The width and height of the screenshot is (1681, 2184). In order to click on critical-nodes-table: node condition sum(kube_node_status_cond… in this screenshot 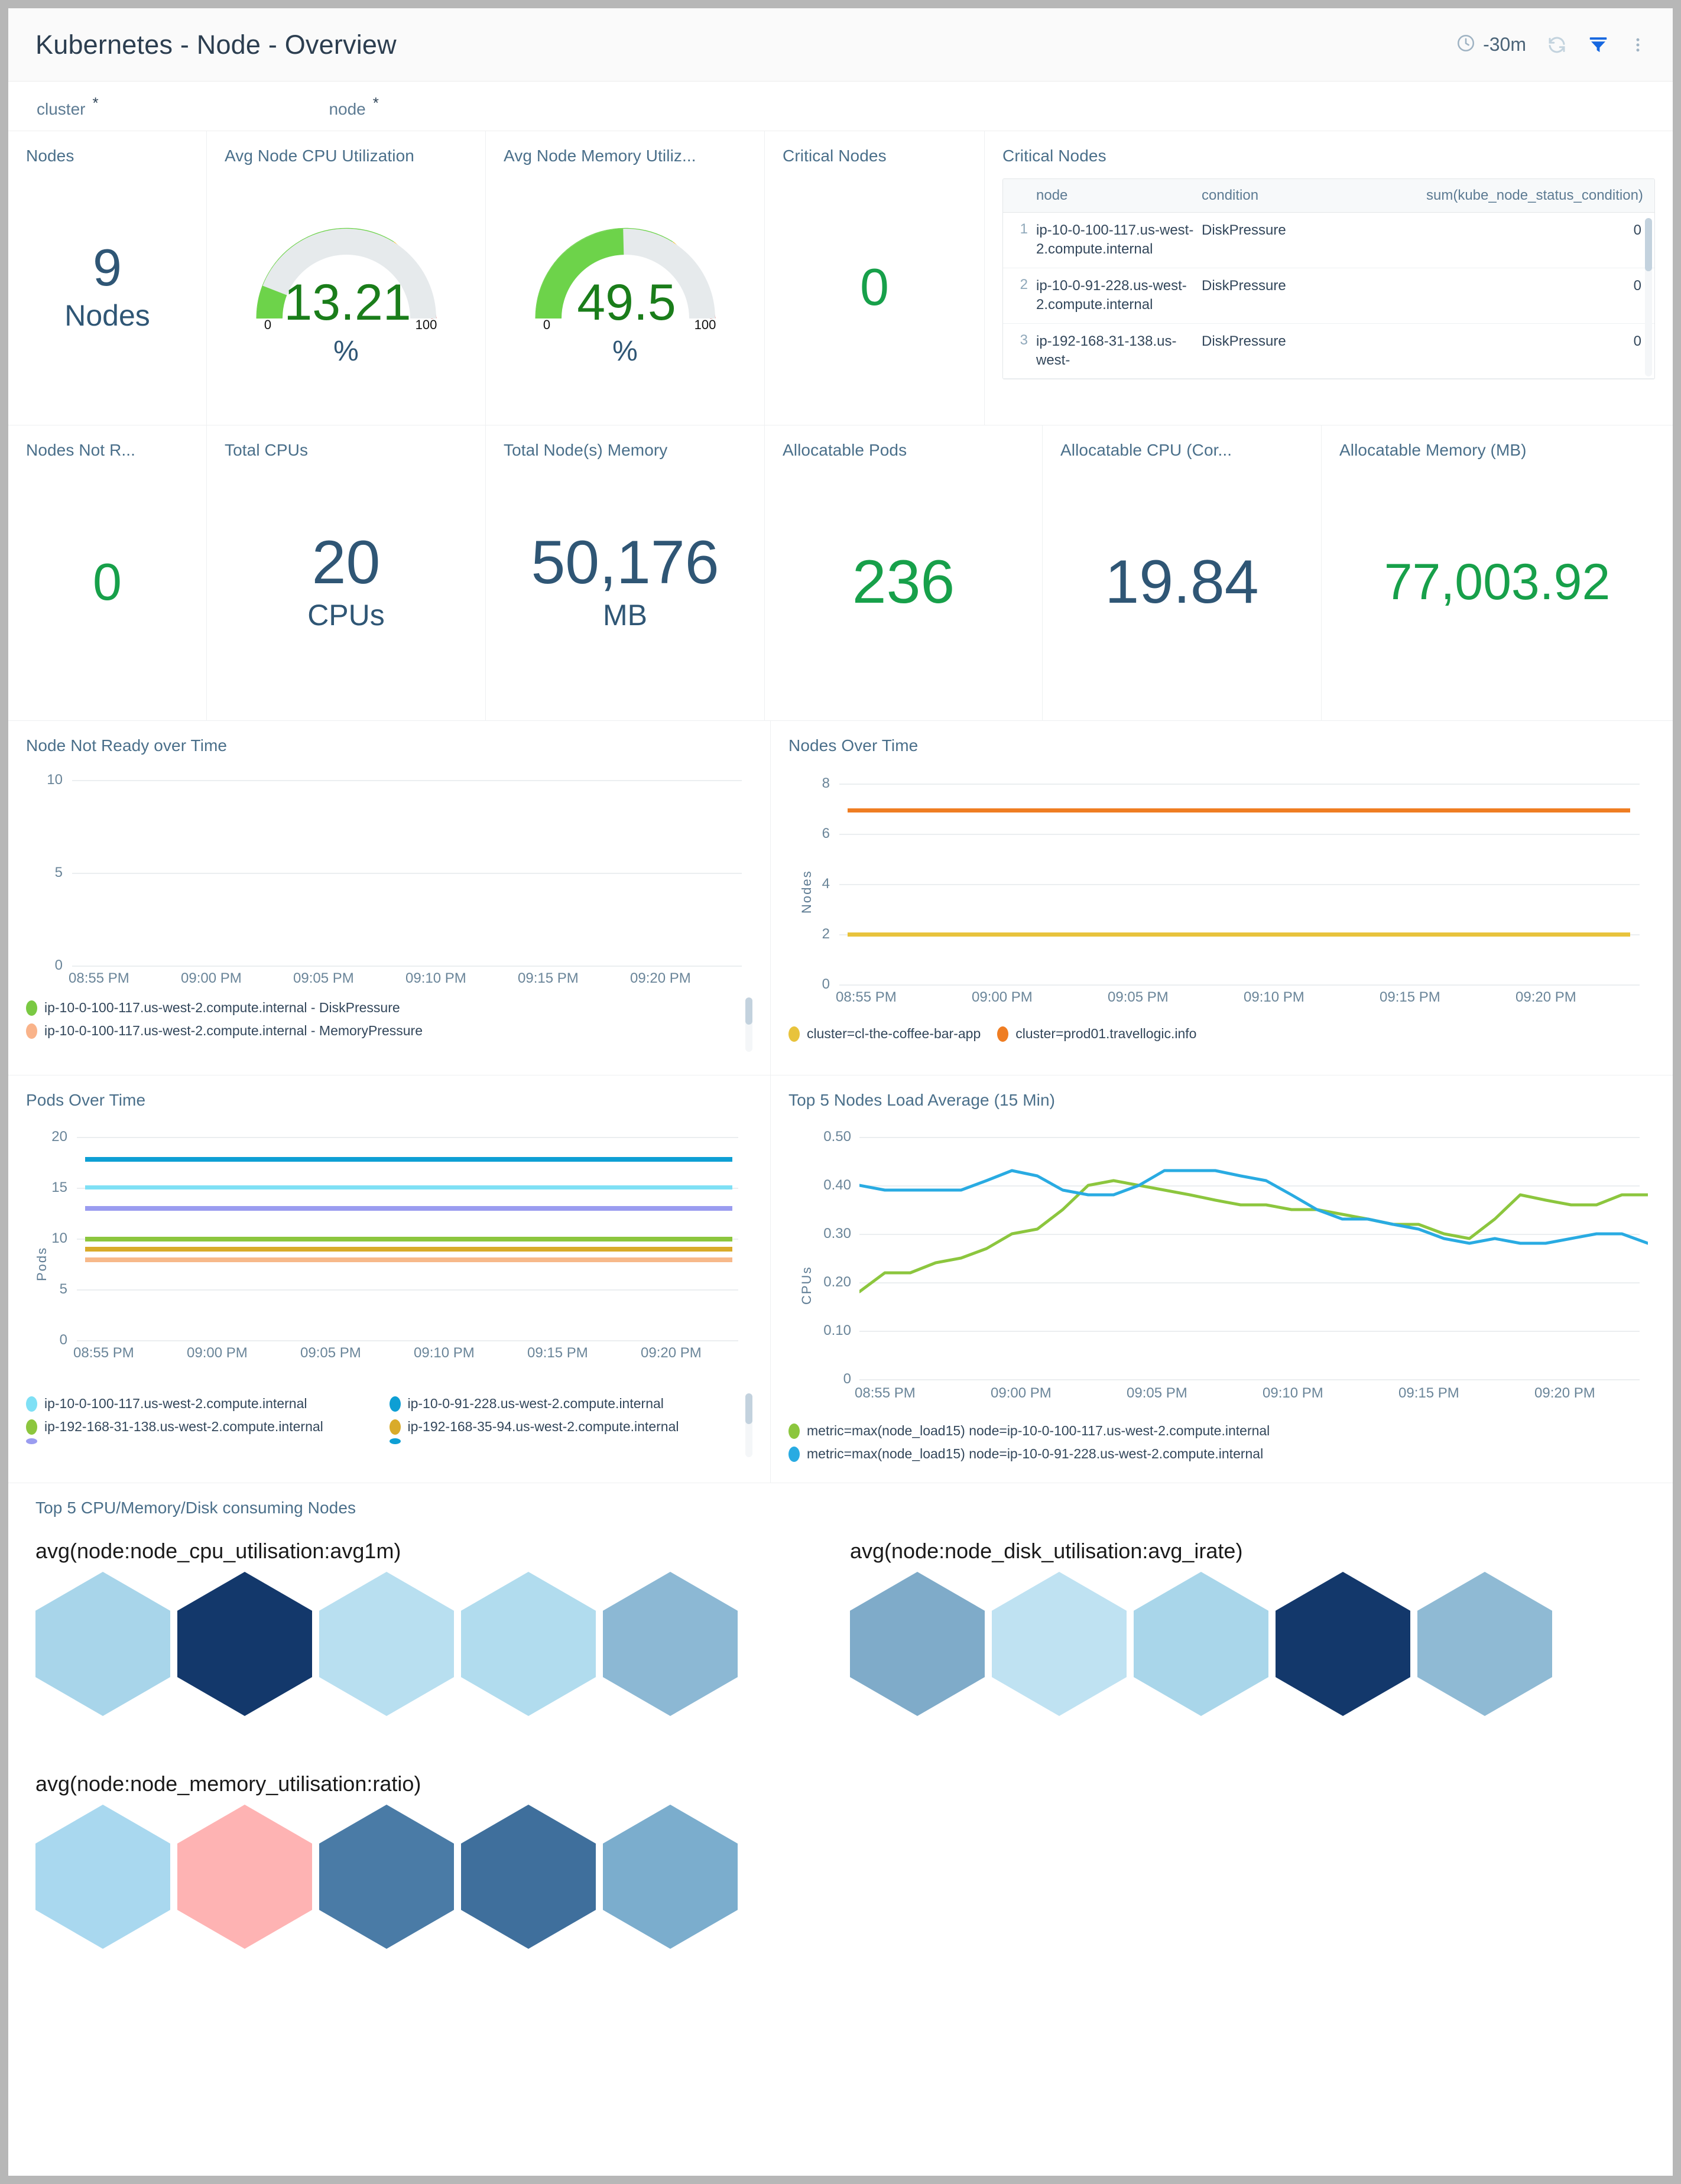, I will do `click(1328, 278)`.